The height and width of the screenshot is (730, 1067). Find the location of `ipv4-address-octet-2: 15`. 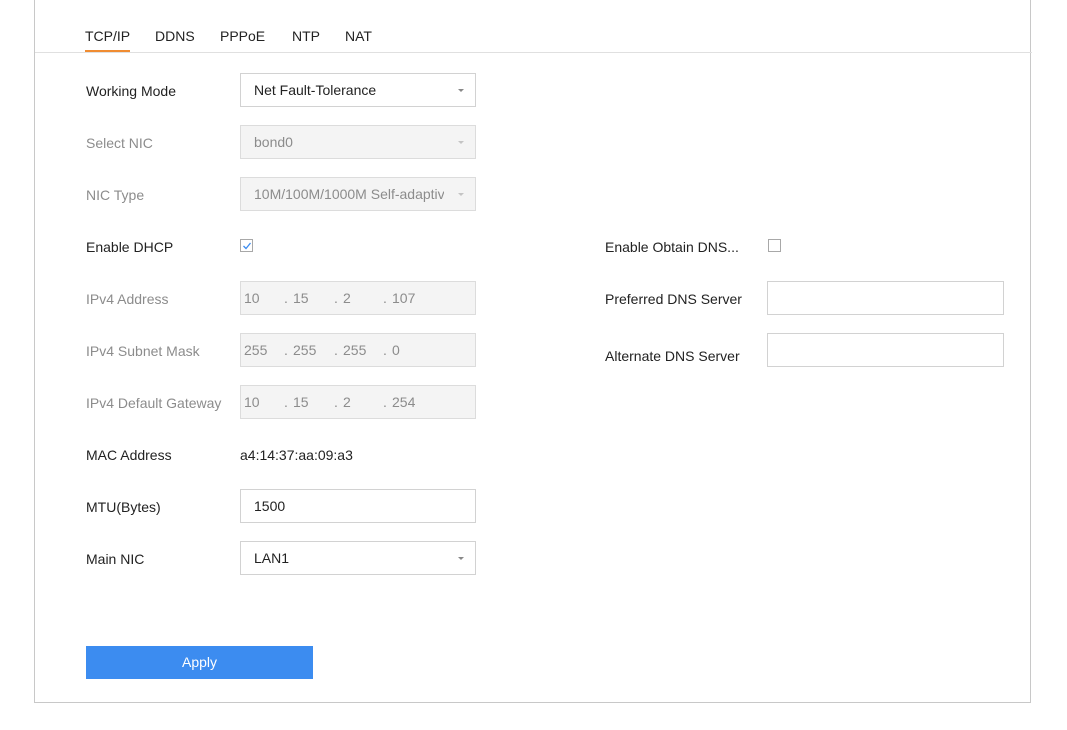

ipv4-address-octet-2: 15 is located at coordinates (301, 298).